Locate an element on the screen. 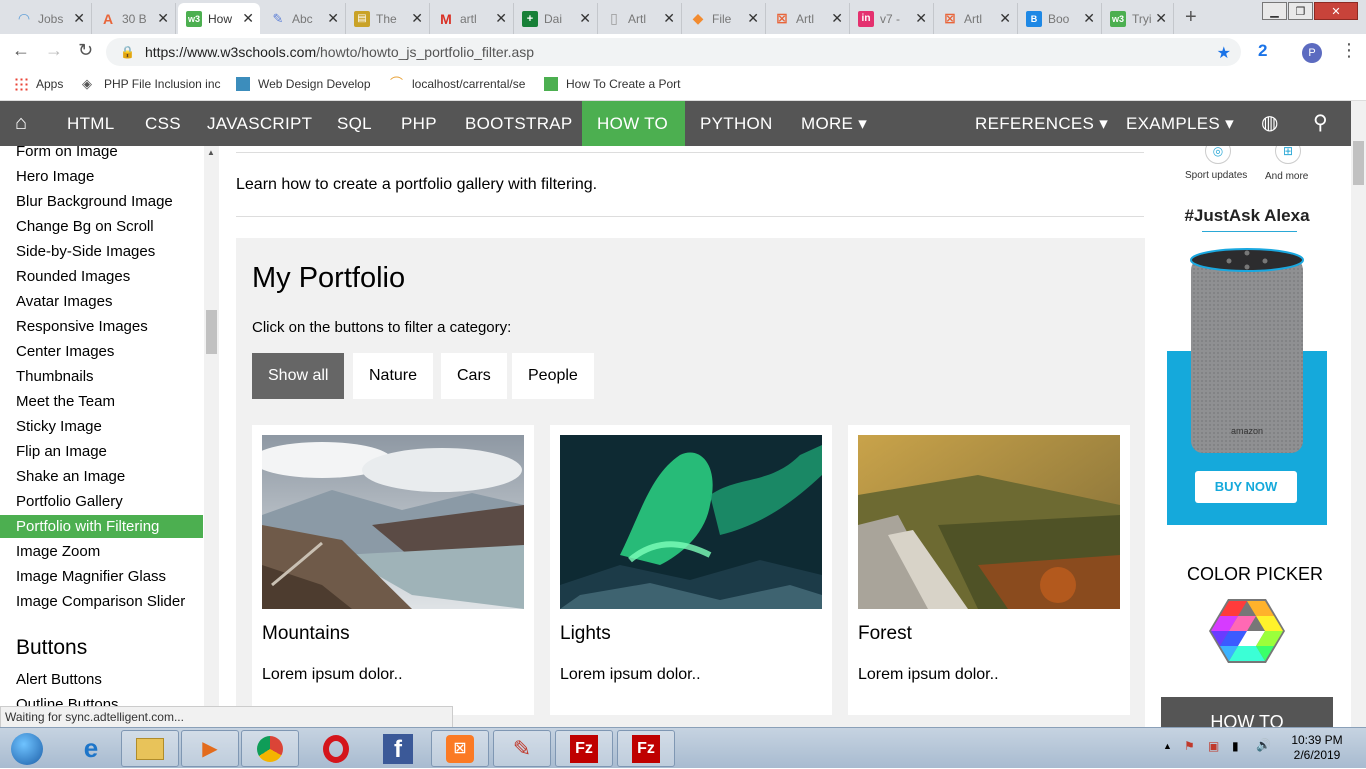 The height and width of the screenshot is (769, 1366). forward-arrow-icon: → is located at coordinates (54, 50).